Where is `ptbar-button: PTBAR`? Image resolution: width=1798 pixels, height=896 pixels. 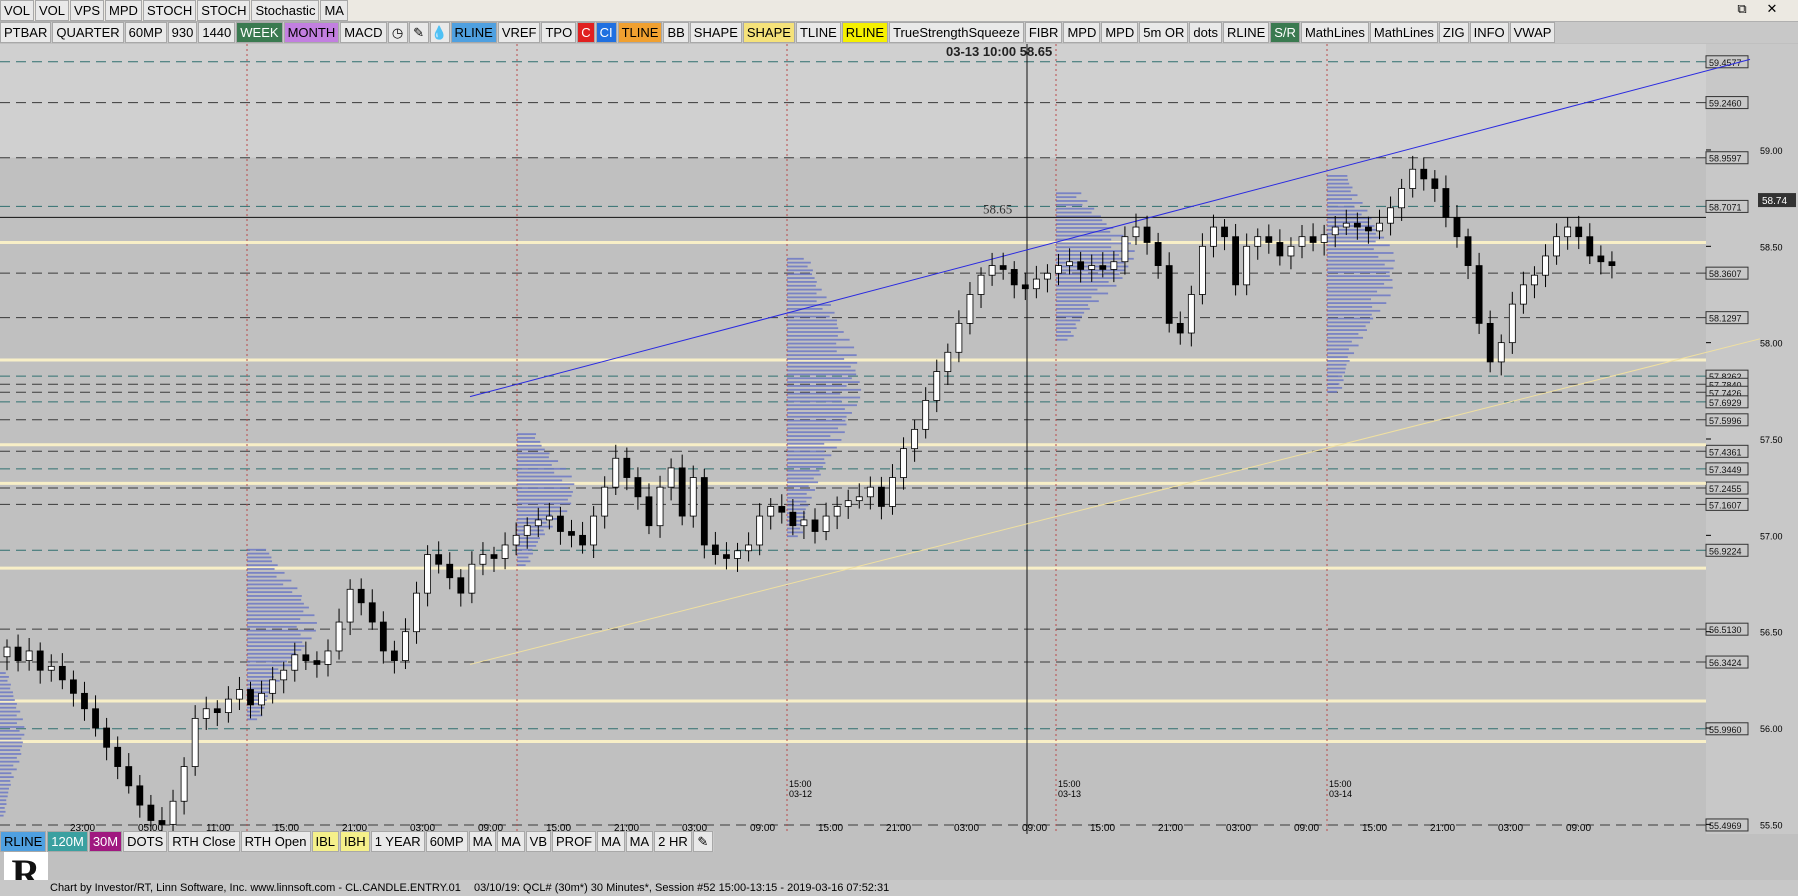 ptbar-button: PTBAR is located at coordinates (26, 32).